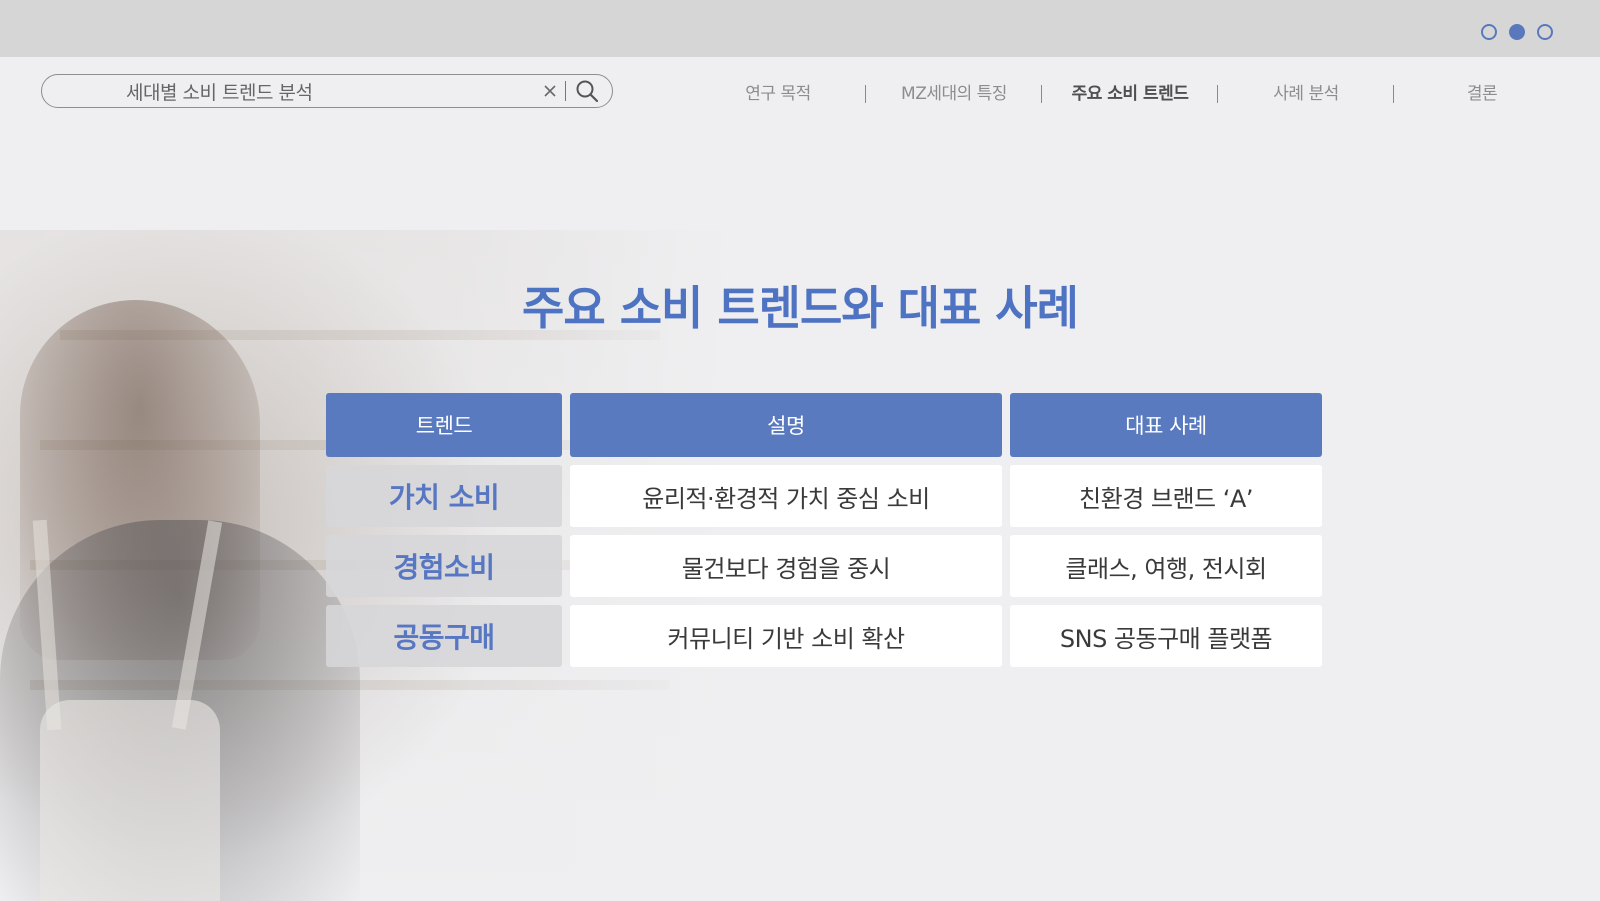 The width and height of the screenshot is (1600, 901). What do you see at coordinates (565, 91) in the screenshot?
I see `search-divider` at bounding box center [565, 91].